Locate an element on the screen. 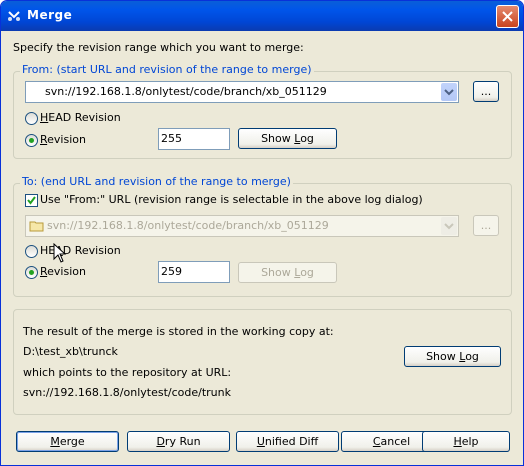 The height and width of the screenshot is (466, 524). use-from-url-checkbox is located at coordinates (31, 200).